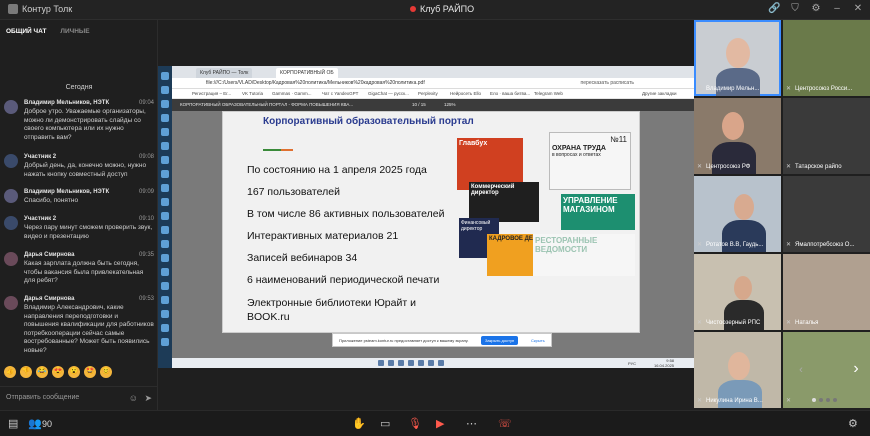  What do you see at coordinates (428, 93) in the screenshot?
I see `bookmark: Perplexity` at bounding box center [428, 93].